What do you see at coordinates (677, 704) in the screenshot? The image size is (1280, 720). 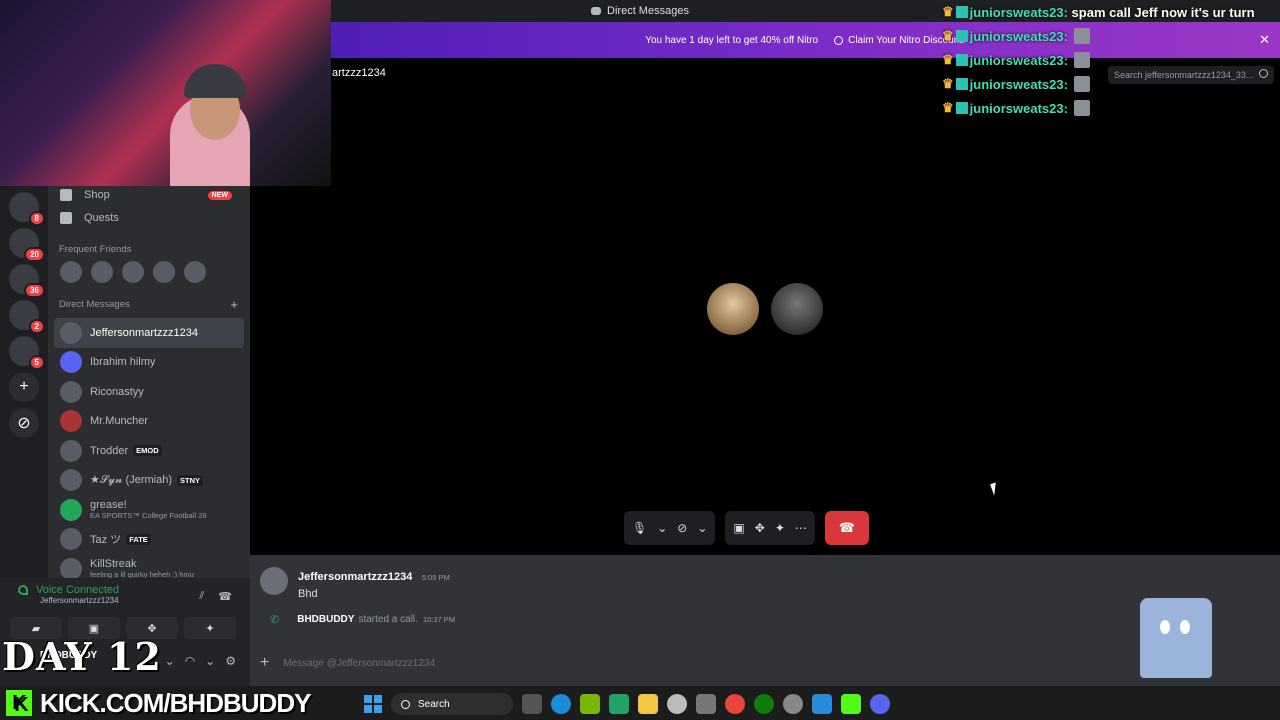 I see `steam-icon` at bounding box center [677, 704].